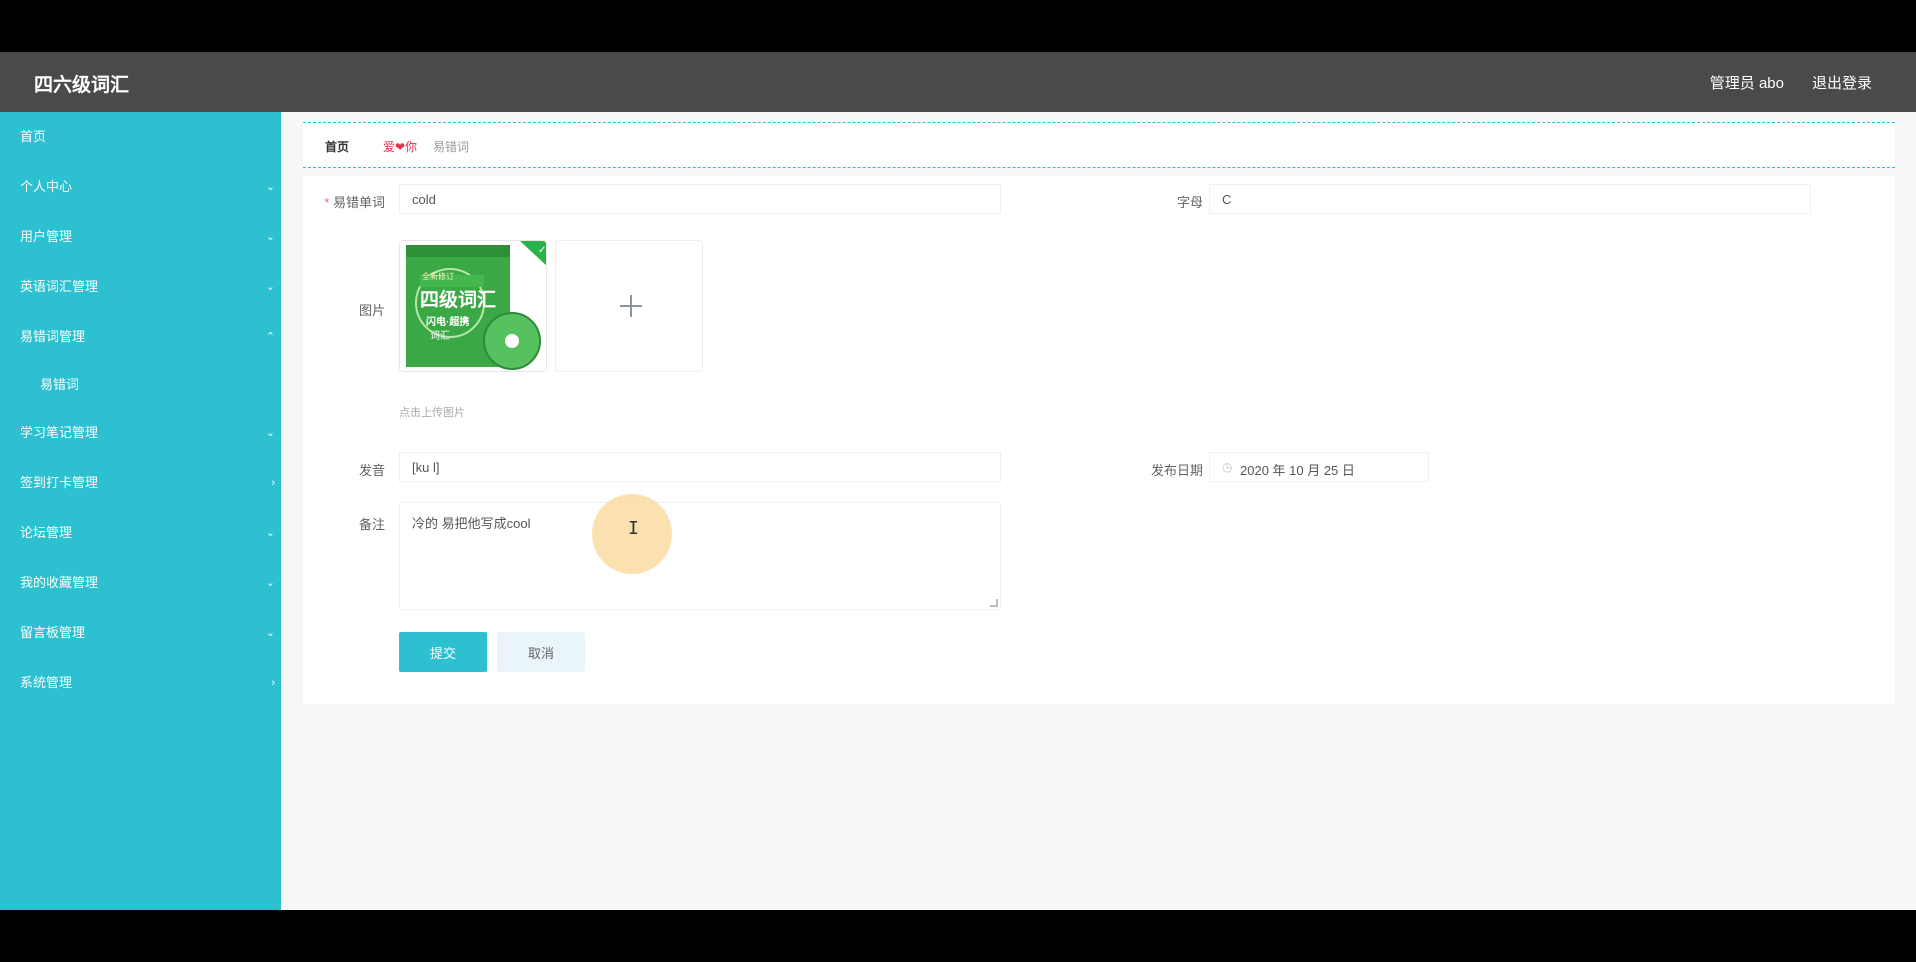  I want to click on sidebar-item-label: 留言板管理, so click(53, 632).